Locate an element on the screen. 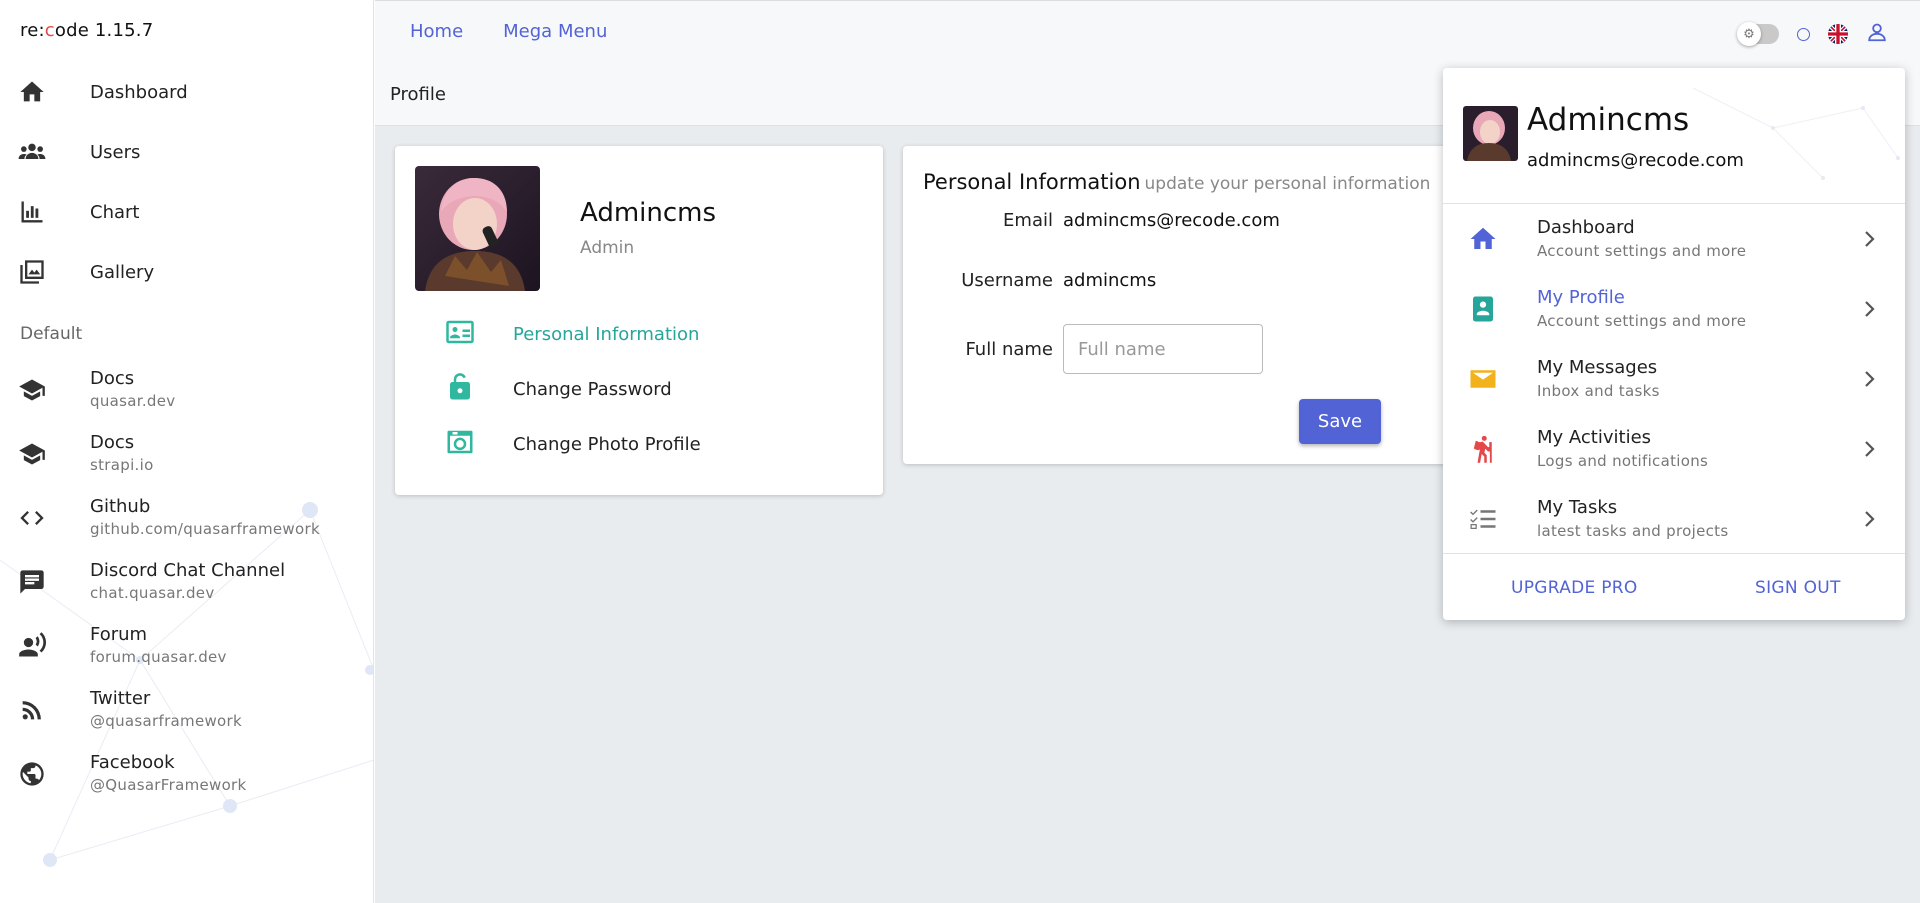  top-nav: Home Mega Menu is located at coordinates (508, 31).